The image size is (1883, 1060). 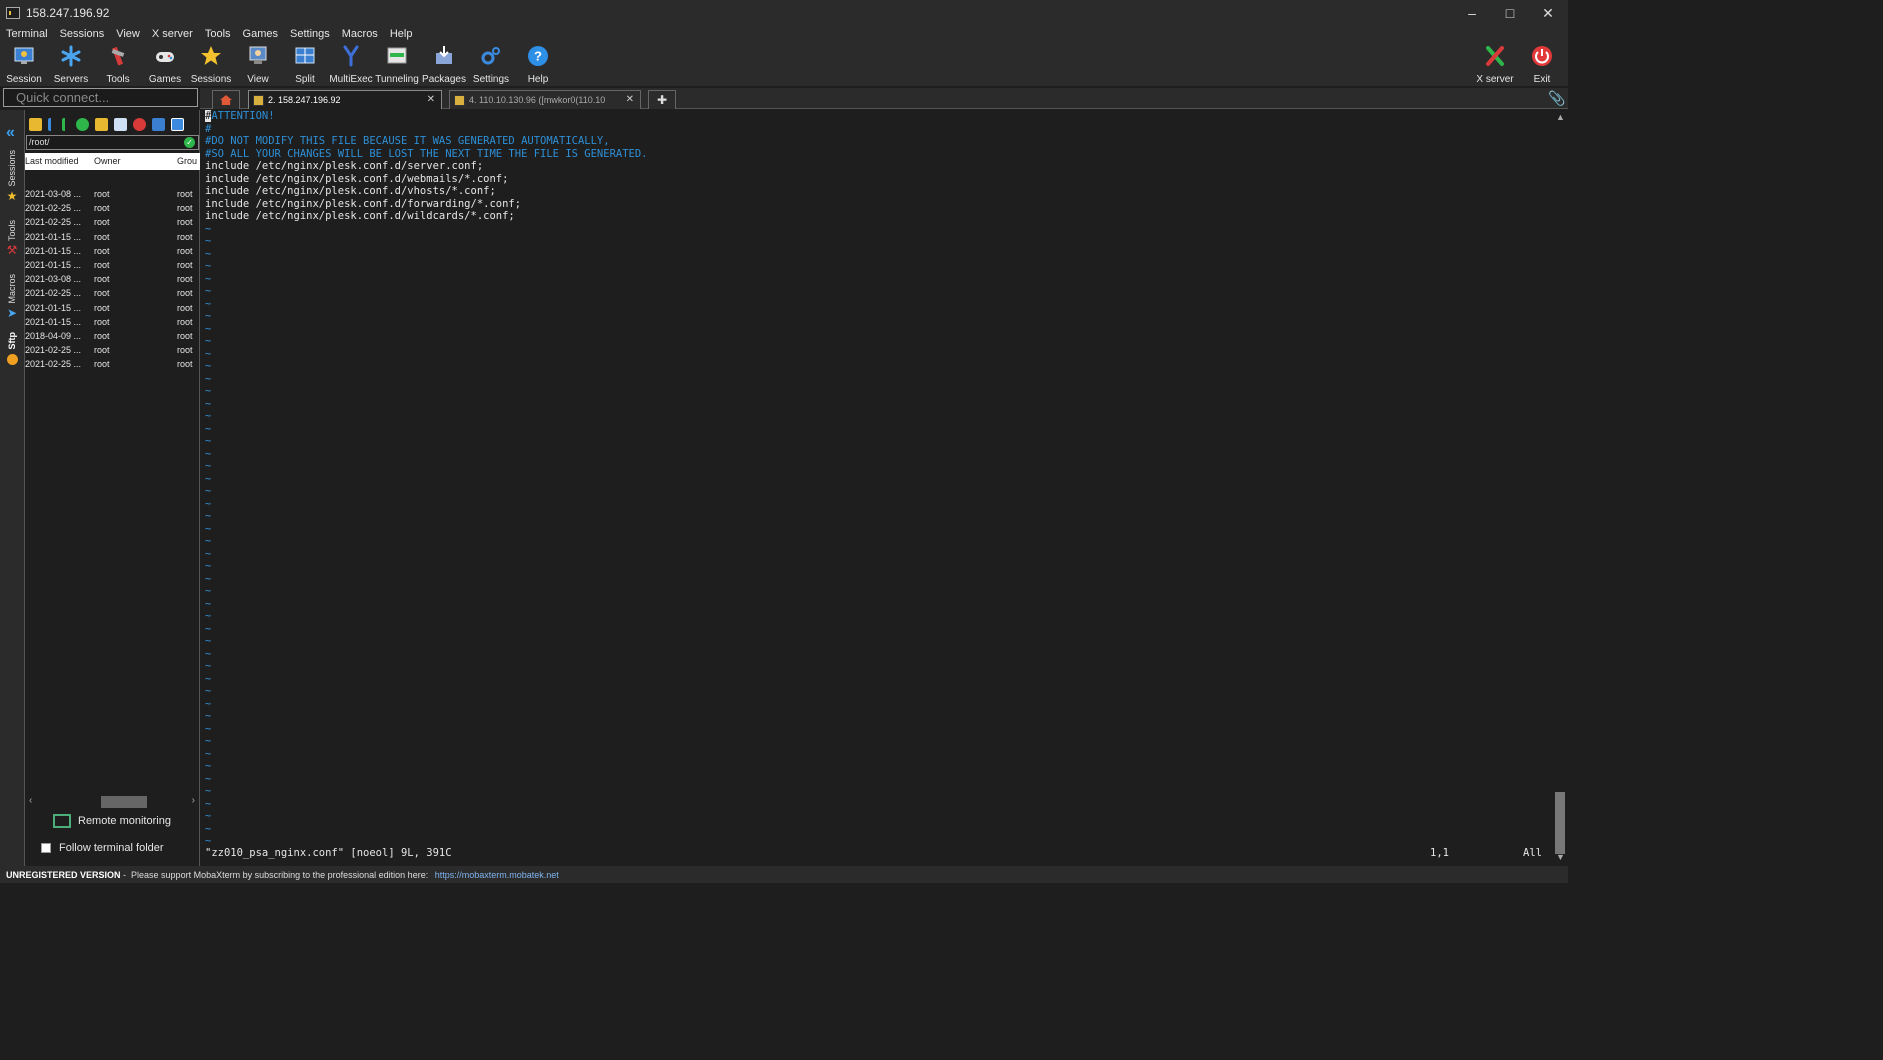 I want to click on menu-terminal: Terminal, so click(x=27, y=34).